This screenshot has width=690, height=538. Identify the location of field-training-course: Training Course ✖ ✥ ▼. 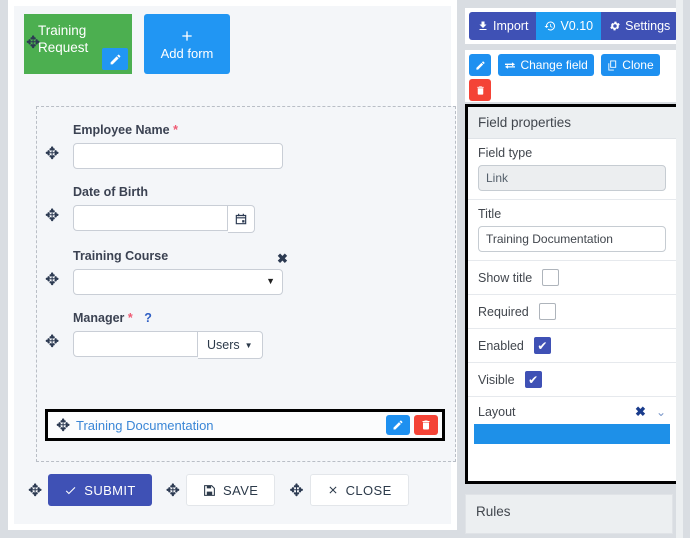
(246, 272).